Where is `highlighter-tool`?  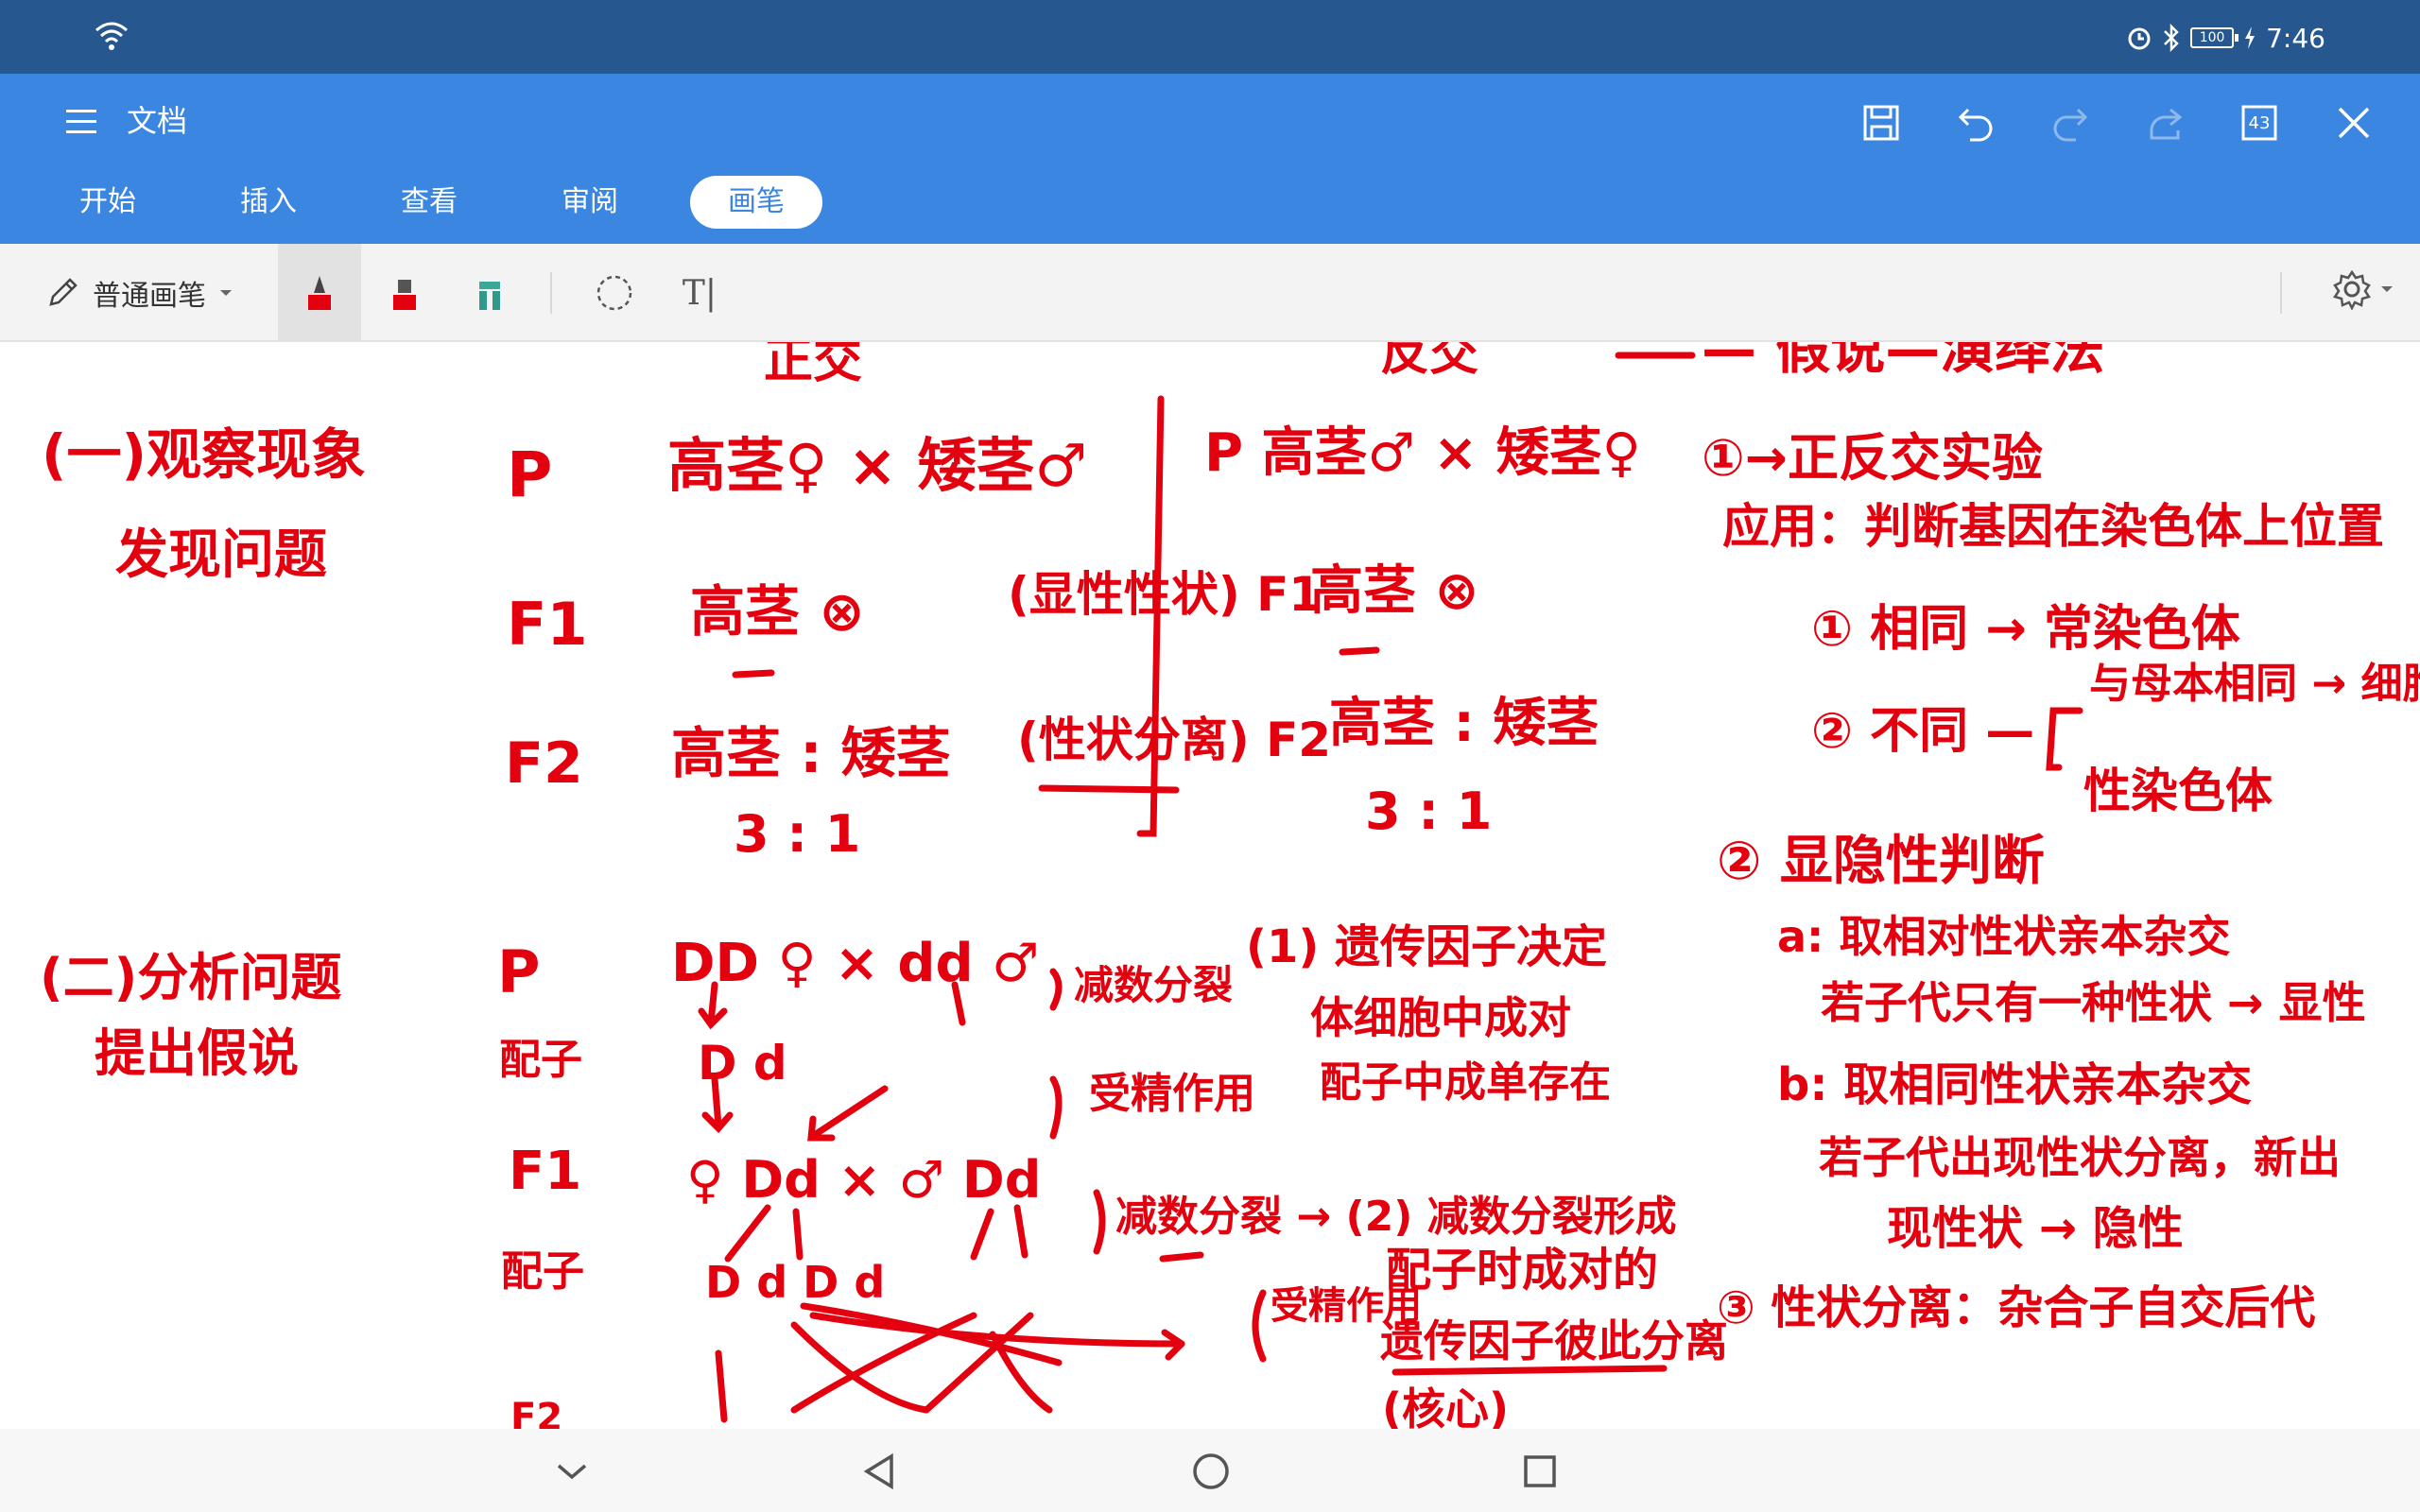
highlighter-tool is located at coordinates (490, 293).